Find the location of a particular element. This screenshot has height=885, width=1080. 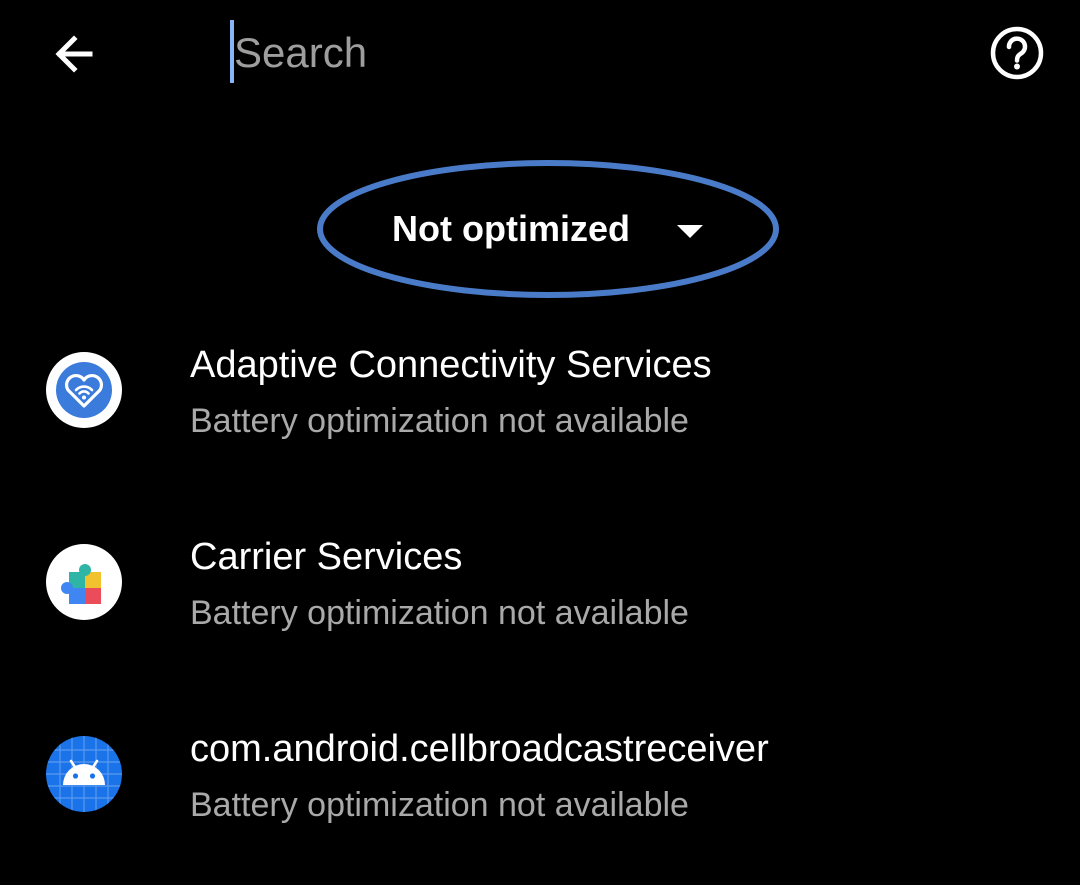

heart-wifi-icon is located at coordinates (84, 390).